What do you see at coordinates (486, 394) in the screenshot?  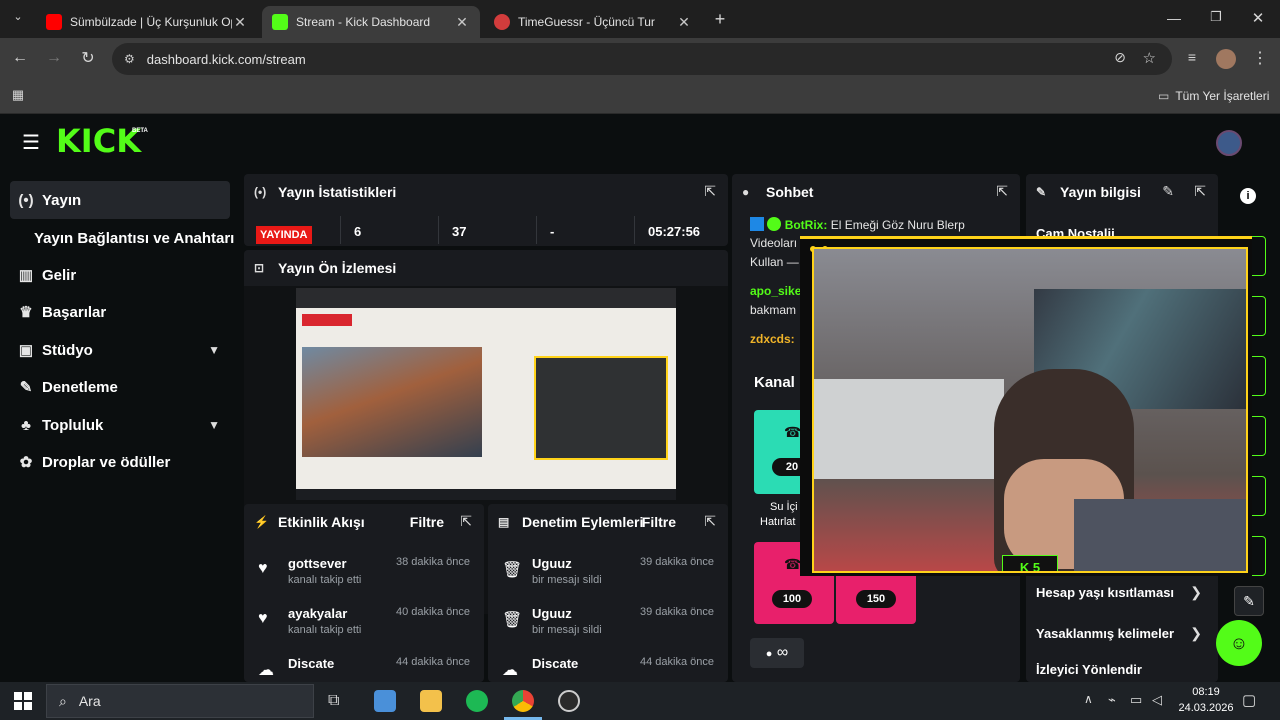 I see `preview-video` at bounding box center [486, 394].